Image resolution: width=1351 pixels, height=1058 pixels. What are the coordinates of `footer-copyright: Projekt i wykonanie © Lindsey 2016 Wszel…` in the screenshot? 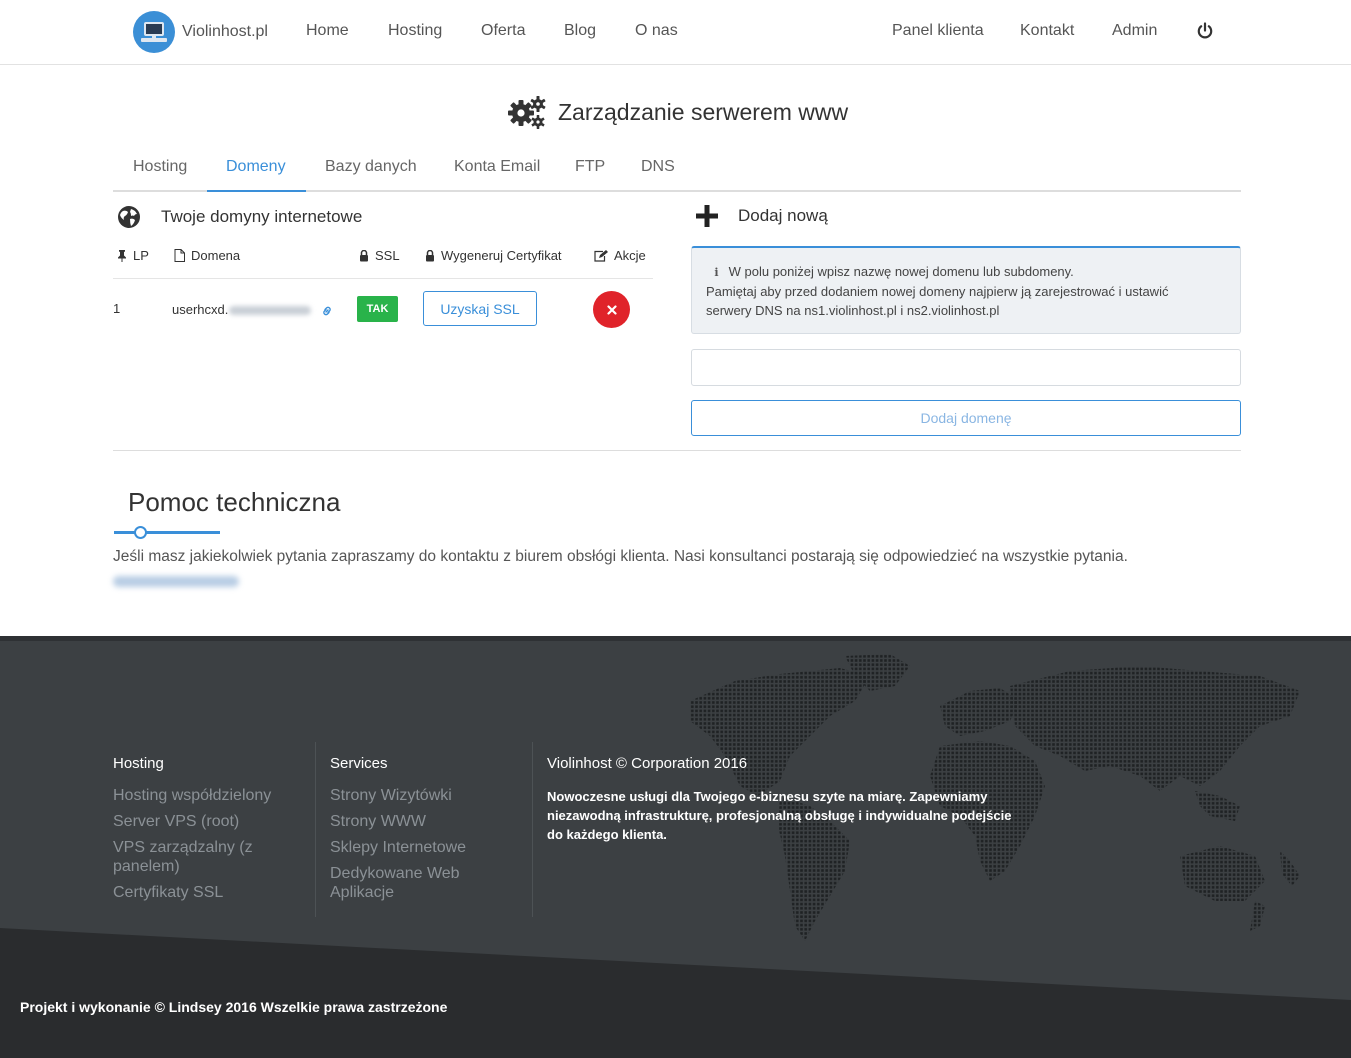 It's located at (234, 1007).